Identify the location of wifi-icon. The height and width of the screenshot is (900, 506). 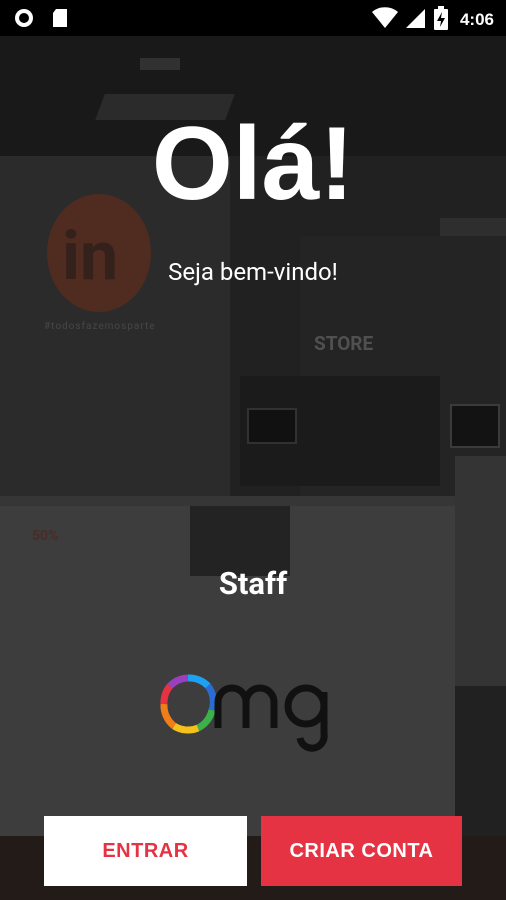
(384, 20).